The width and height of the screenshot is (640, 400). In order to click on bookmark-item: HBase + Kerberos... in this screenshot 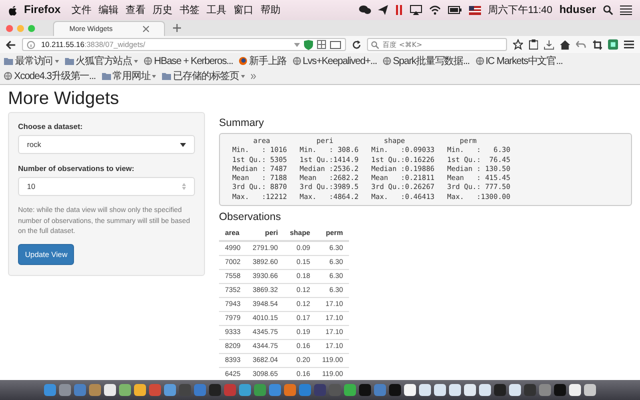, I will do `click(188, 61)`.